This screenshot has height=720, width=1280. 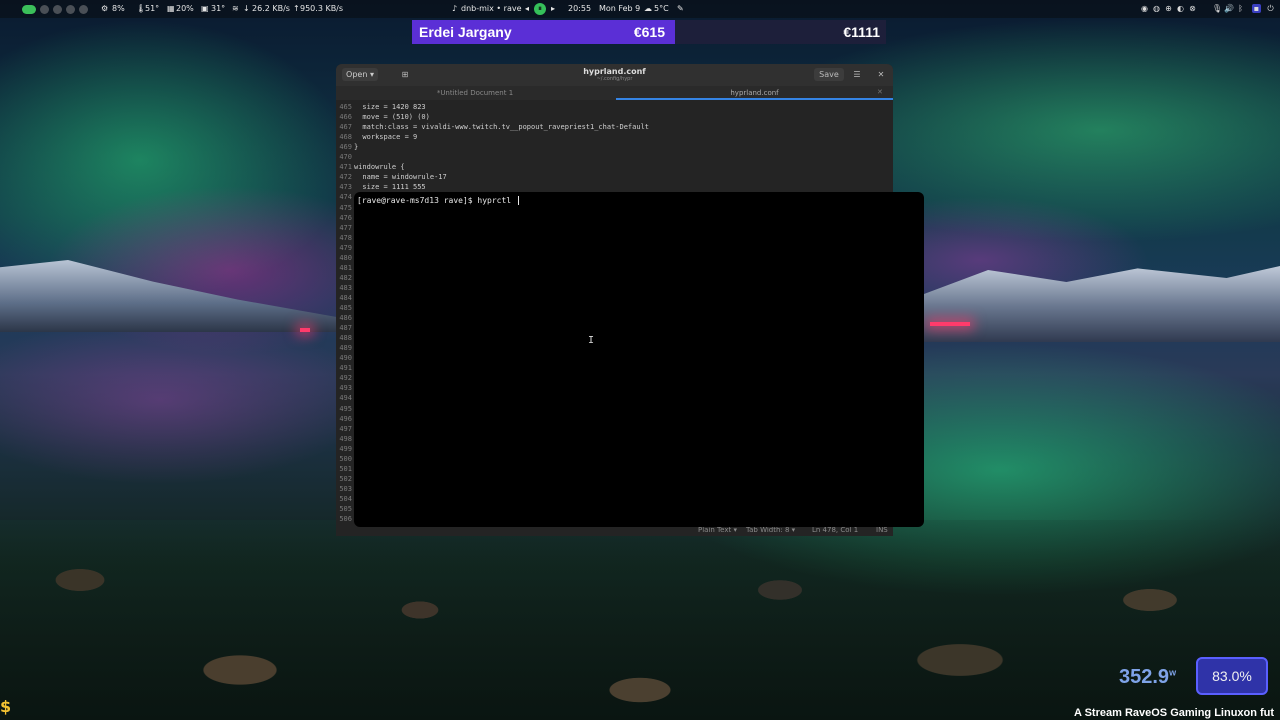 What do you see at coordinates (345, 428) in the screenshot?
I see `line-number: 497` at bounding box center [345, 428].